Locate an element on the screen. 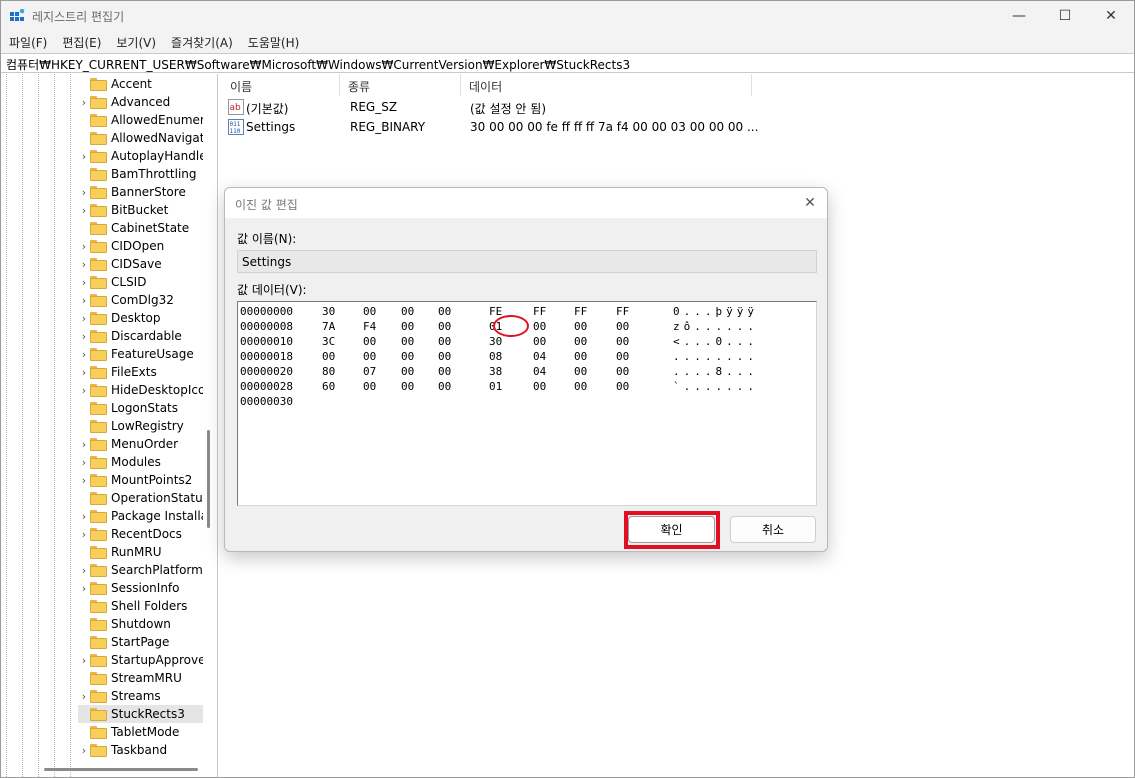 The image size is (1135, 778). tree-item: › MountPoints2 is located at coordinates (140, 480).